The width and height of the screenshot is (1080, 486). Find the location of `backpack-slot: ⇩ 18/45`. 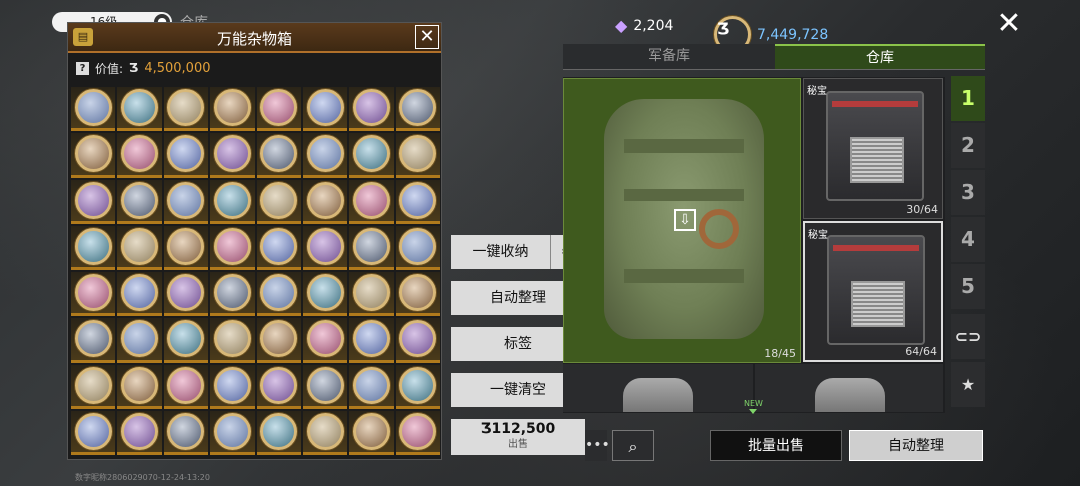

backpack-slot: ⇩ 18/45 is located at coordinates (682, 220).